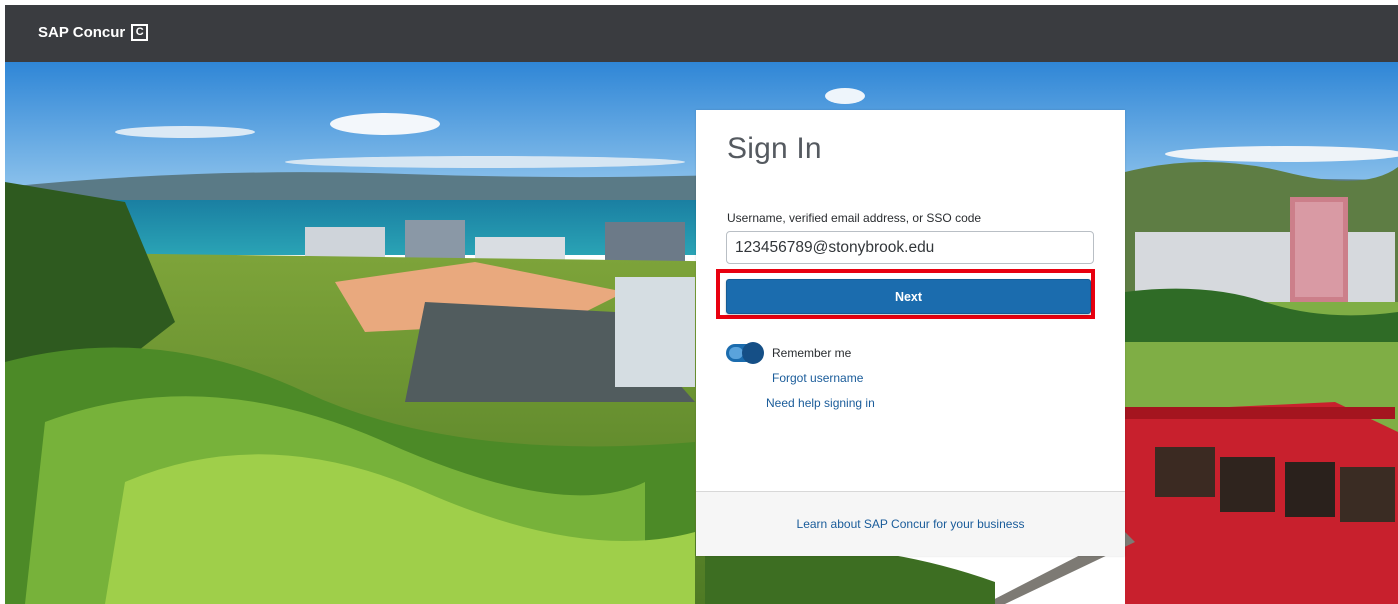 This screenshot has height=604, width=1398. I want to click on top-header-bar: SAP Concur C, so click(701, 33).